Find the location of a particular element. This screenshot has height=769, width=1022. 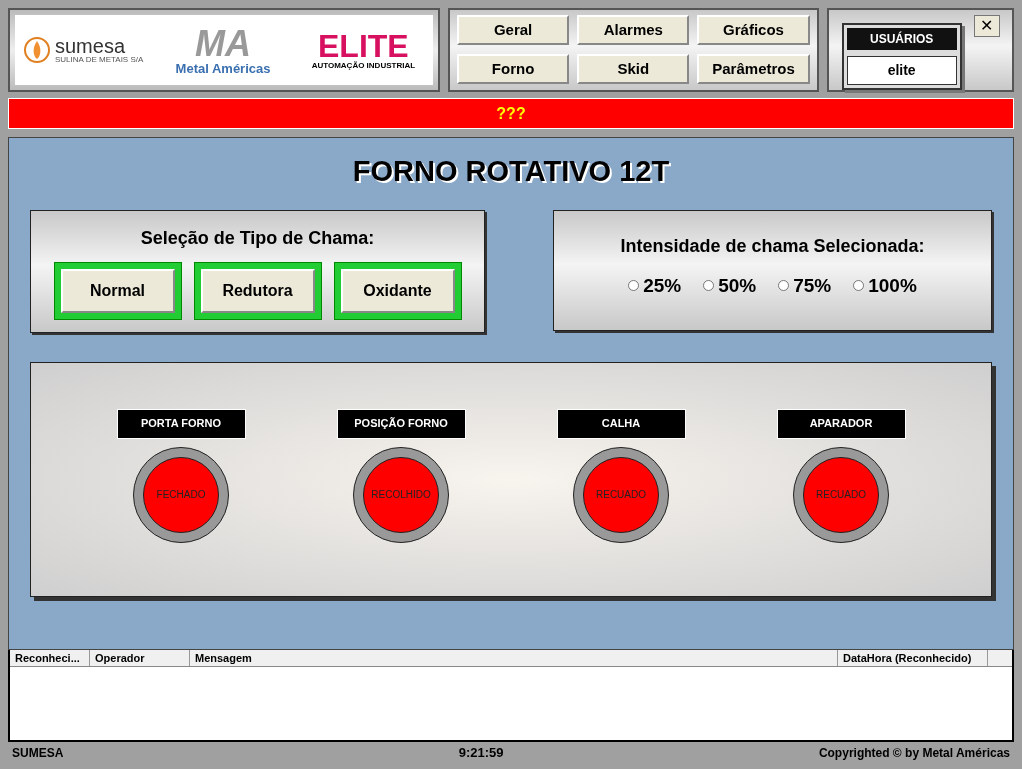

nav-button: Gráficos is located at coordinates (753, 30).